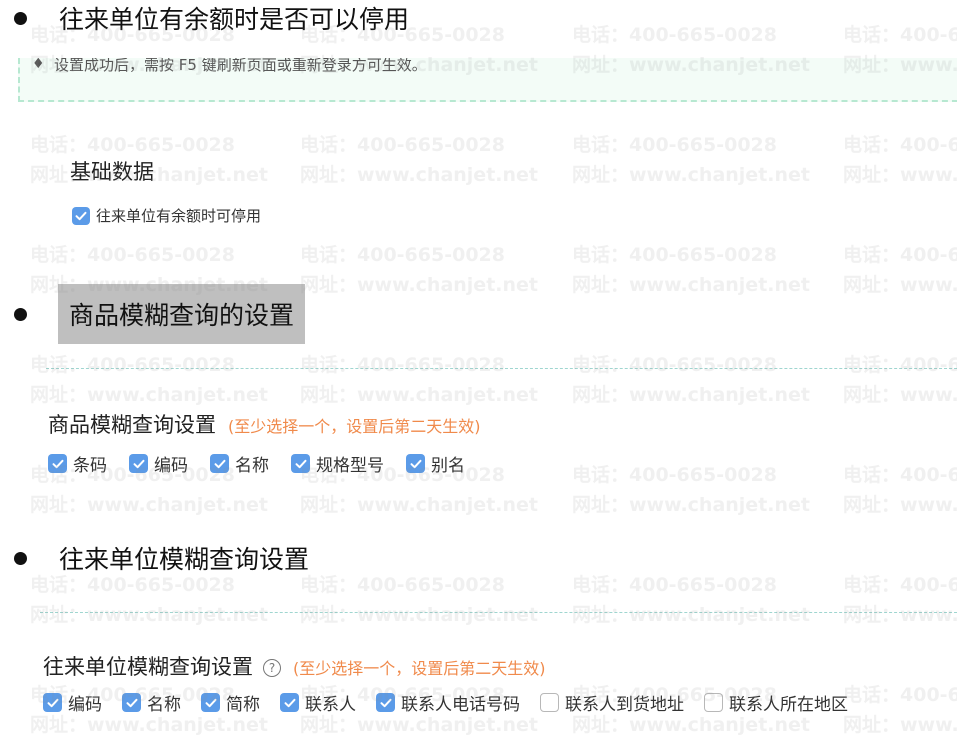  What do you see at coordinates (90, 466) in the screenshot?
I see `checkbox-label: 条码` at bounding box center [90, 466].